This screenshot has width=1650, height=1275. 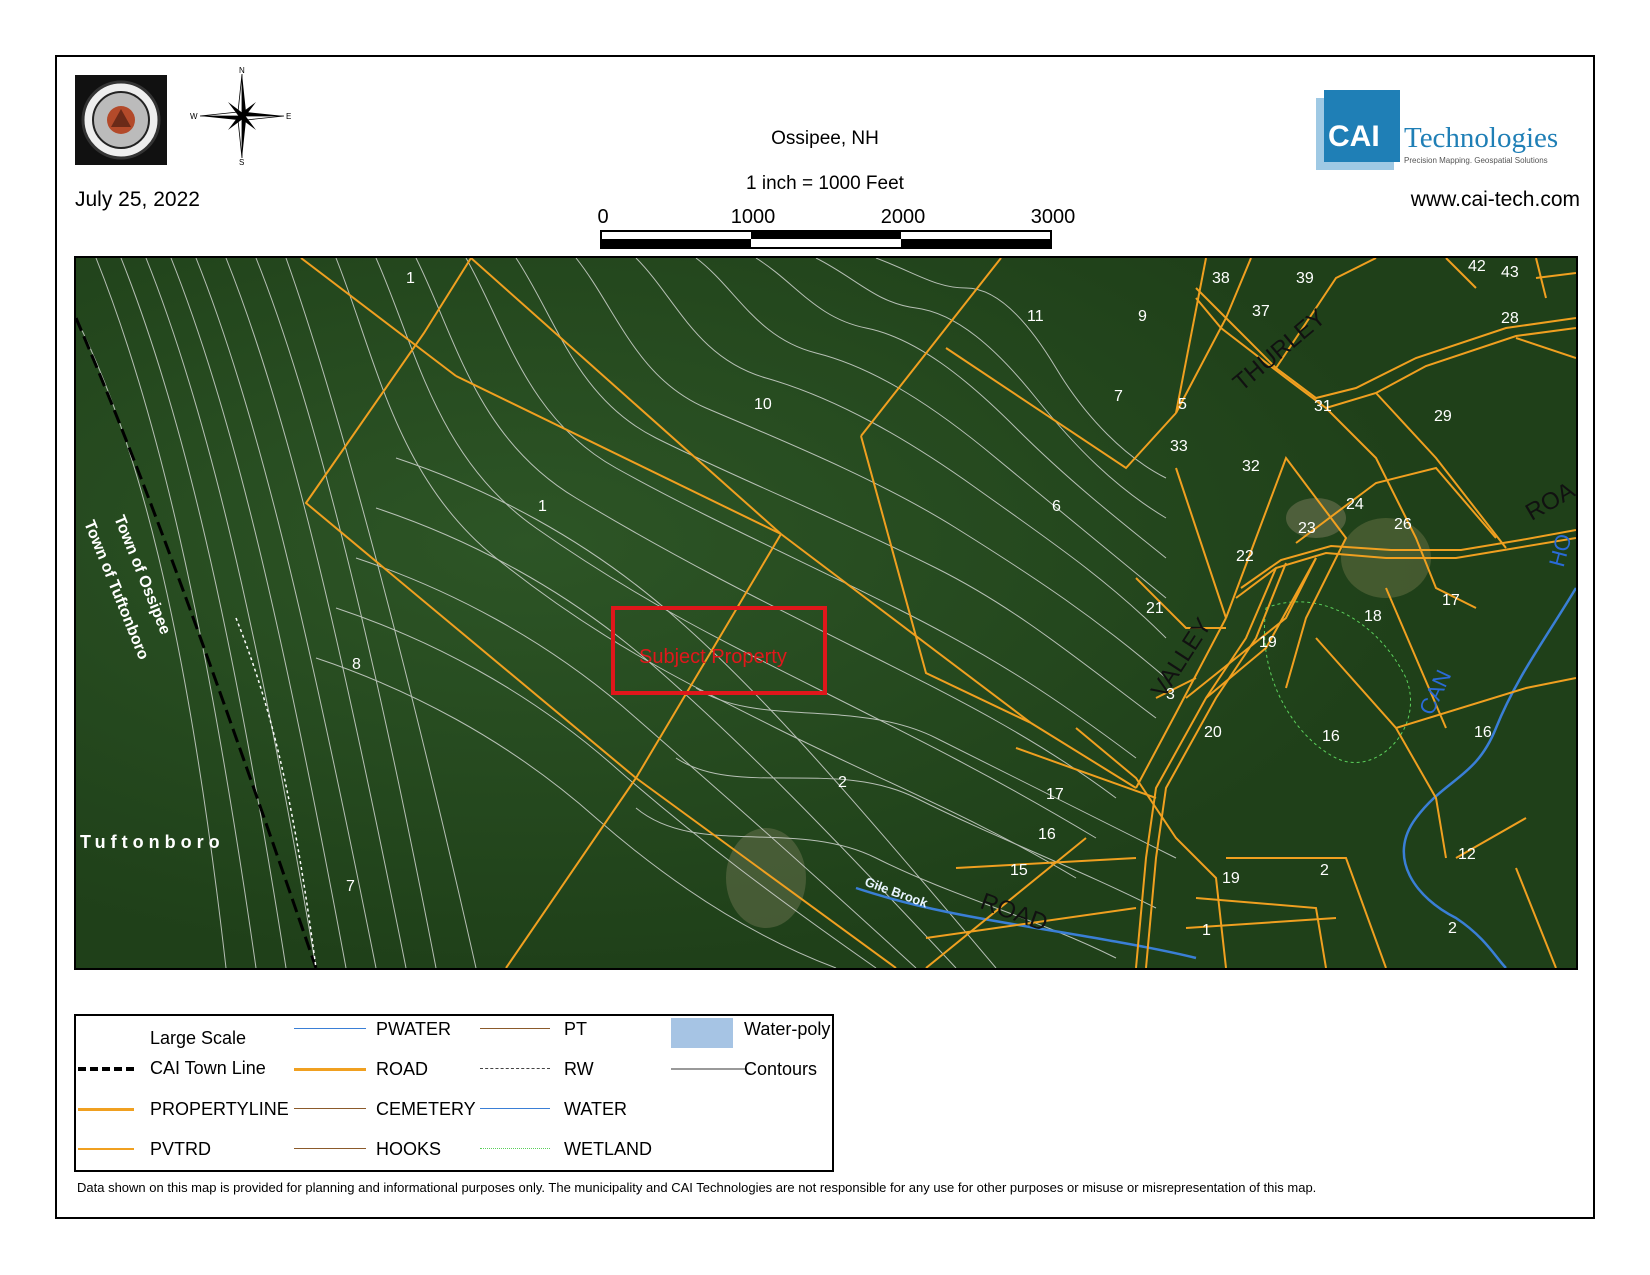 I want to click on legend-label-large-scale: Large Scale, so click(x=198, y=1038).